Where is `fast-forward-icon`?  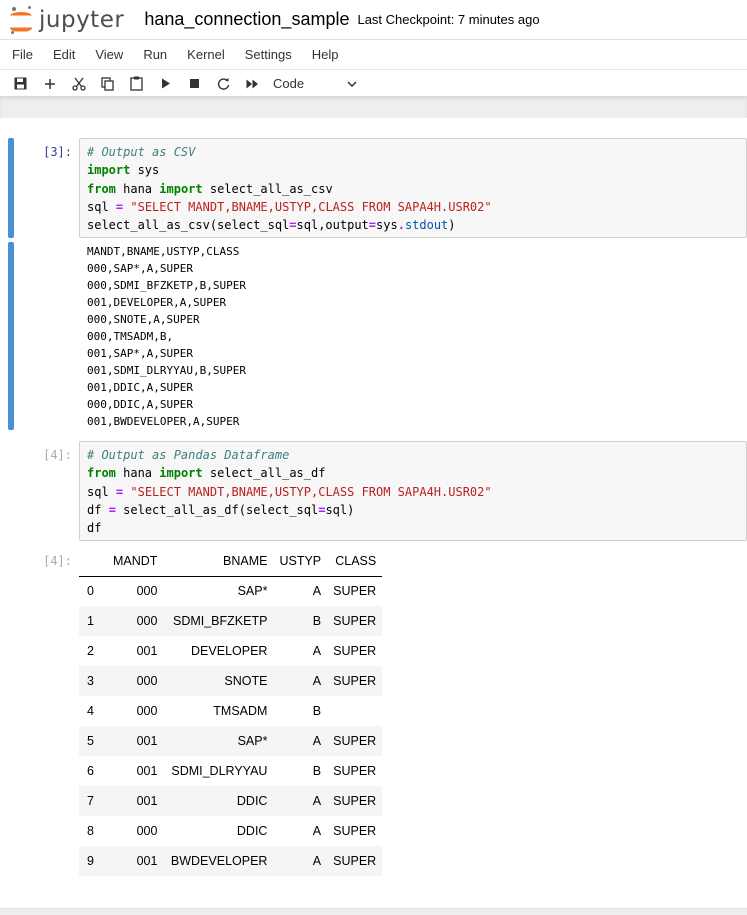 fast-forward-icon is located at coordinates (252, 84).